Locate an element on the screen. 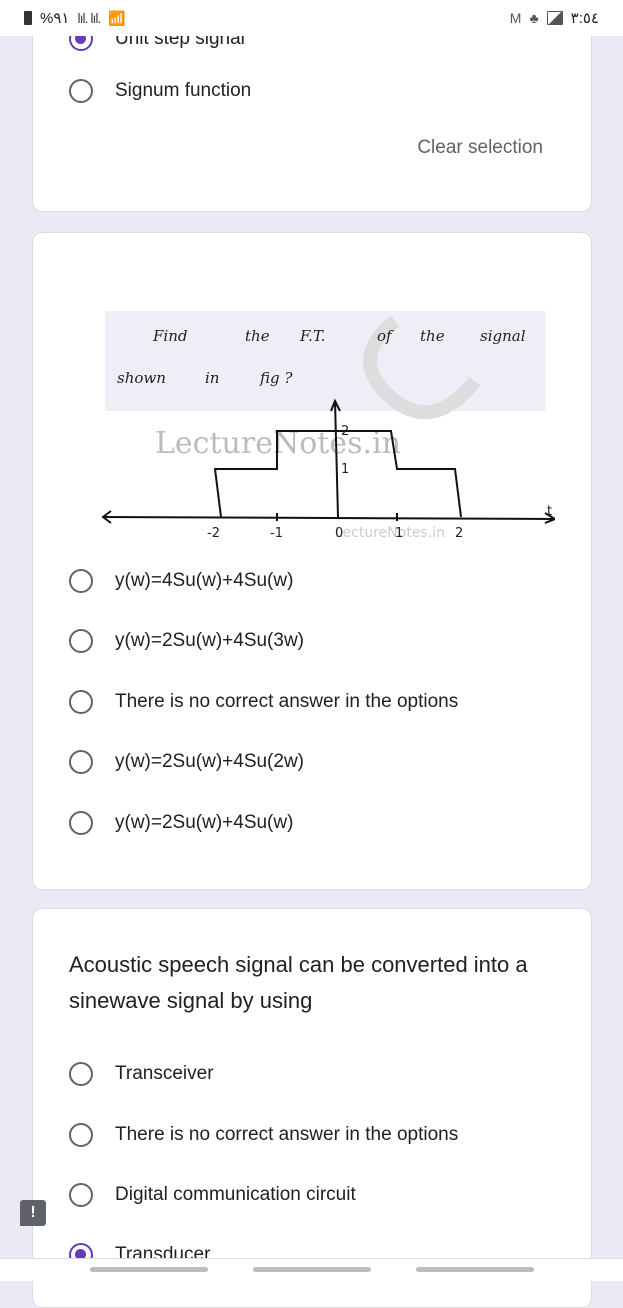 This screenshot has height=1308, width=623. nav-home-button is located at coordinates (312, 1269).